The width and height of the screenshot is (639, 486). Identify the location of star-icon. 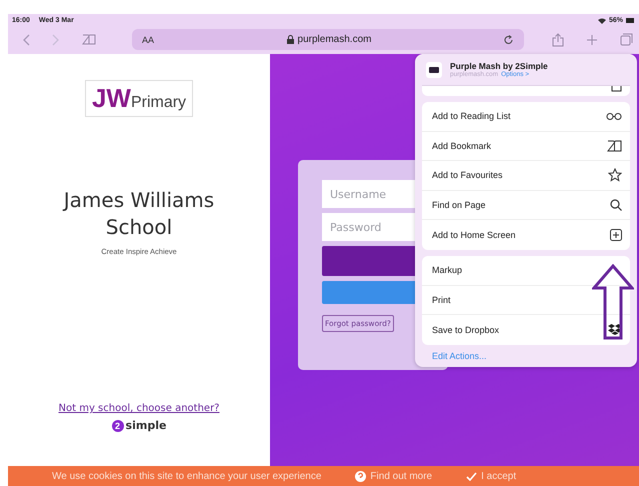
(615, 175).